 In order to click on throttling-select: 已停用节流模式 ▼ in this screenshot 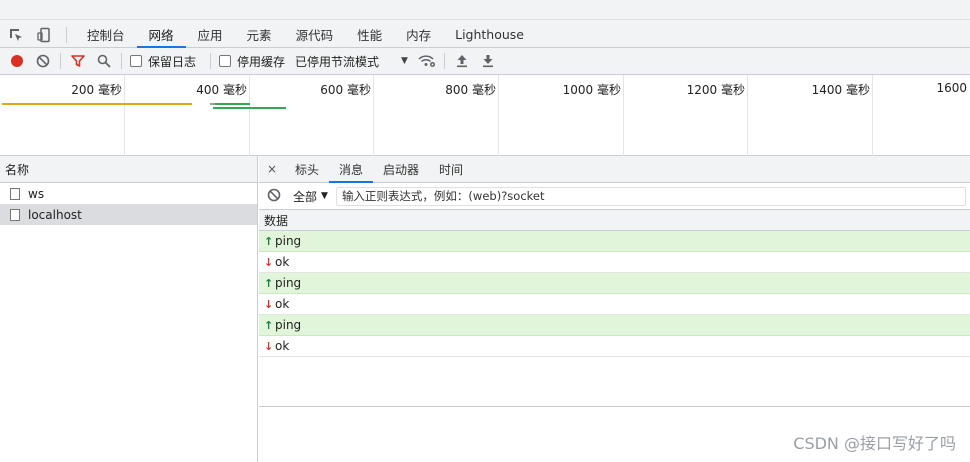, I will do `click(351, 61)`.